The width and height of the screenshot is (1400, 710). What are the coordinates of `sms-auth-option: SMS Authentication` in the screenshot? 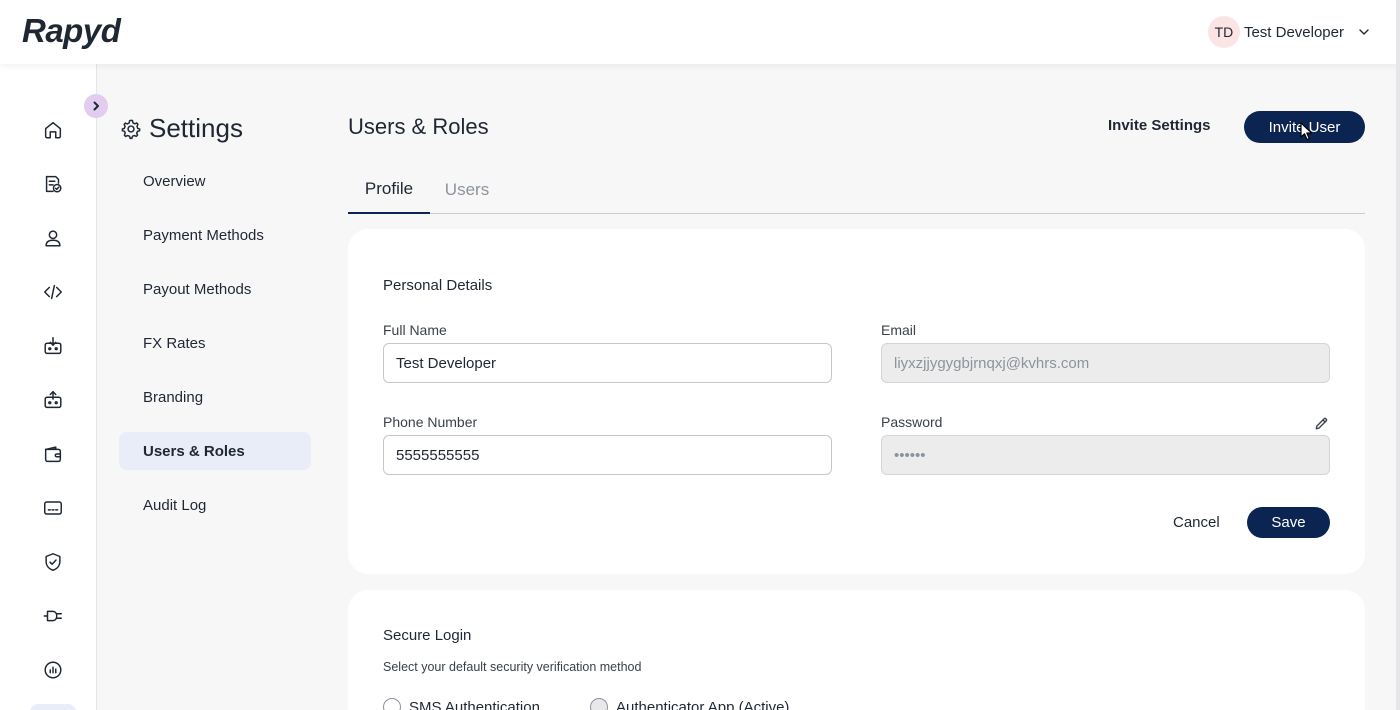 It's located at (461, 704).